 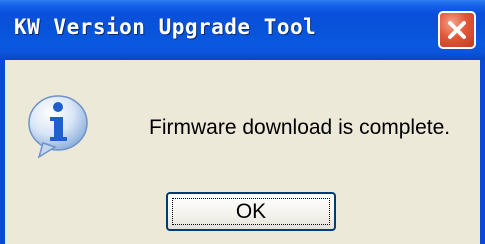 I want to click on ok-button-label: OK, so click(x=251, y=211).